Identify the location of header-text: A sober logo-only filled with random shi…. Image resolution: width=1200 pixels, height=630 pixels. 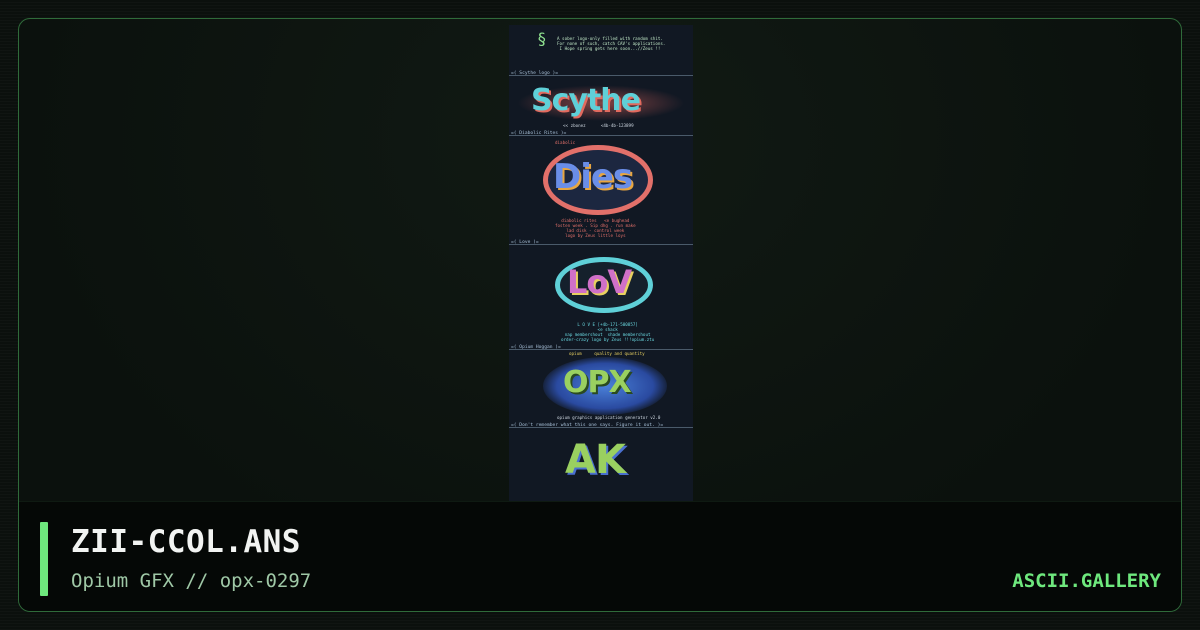
(611, 43).